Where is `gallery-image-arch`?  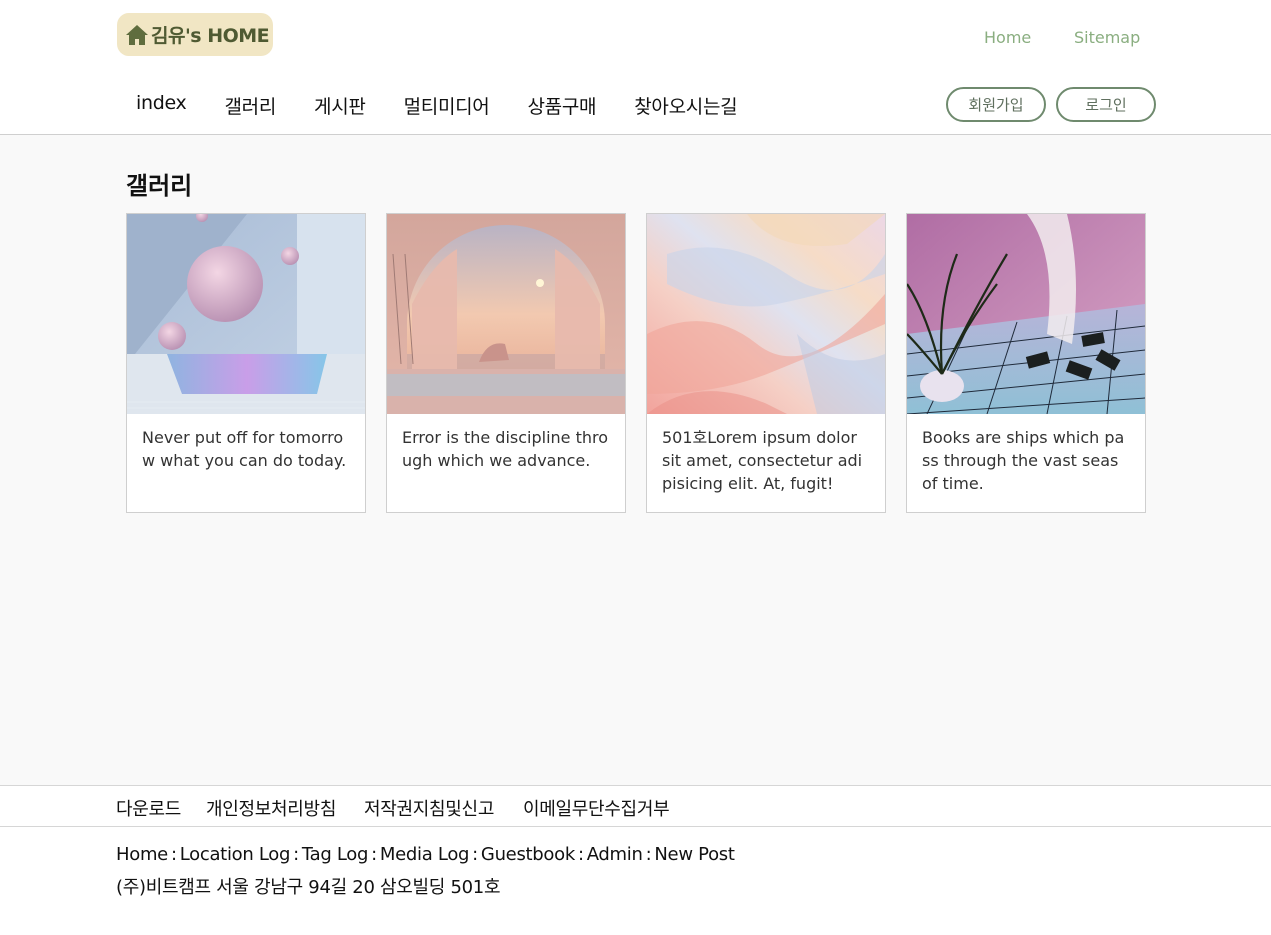 gallery-image-arch is located at coordinates (506, 314).